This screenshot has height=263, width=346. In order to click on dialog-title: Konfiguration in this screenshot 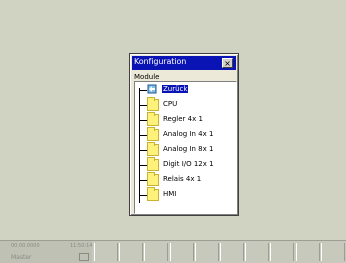, I will do `click(160, 61)`.